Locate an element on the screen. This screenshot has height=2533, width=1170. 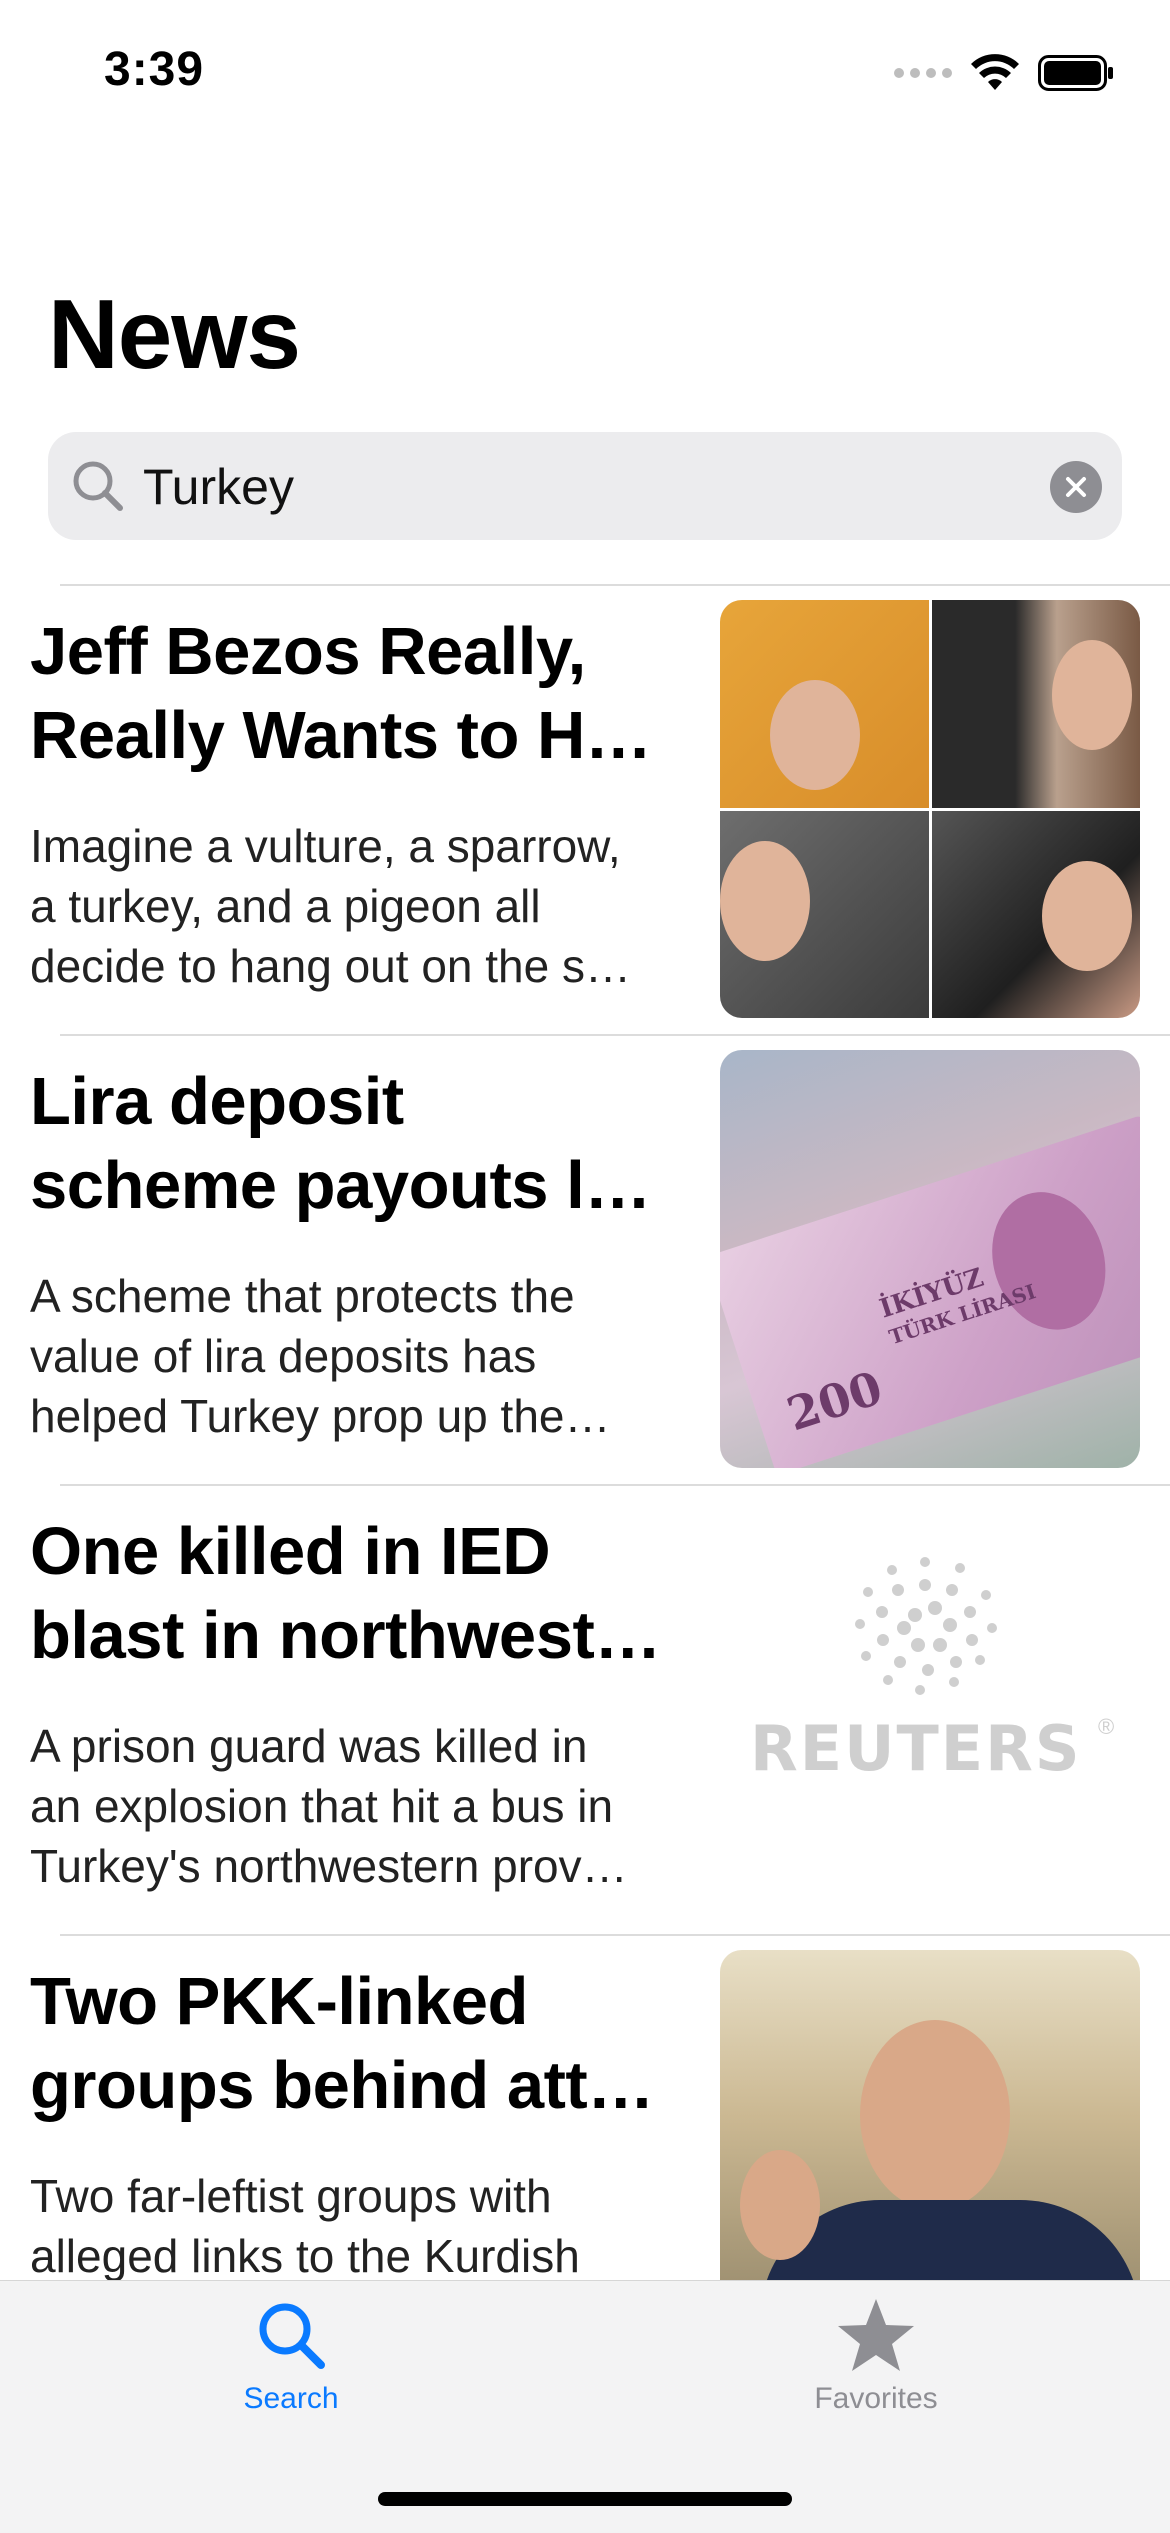
tab-search: Search is located at coordinates (291, 2356).